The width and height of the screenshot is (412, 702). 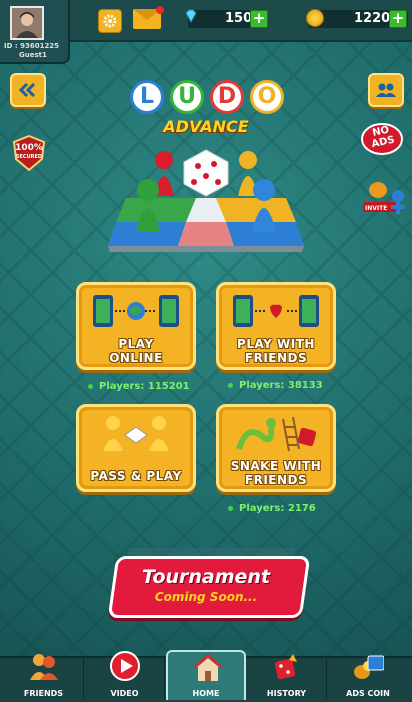 What do you see at coordinates (160, 10) in the screenshot?
I see `notification-dot` at bounding box center [160, 10].